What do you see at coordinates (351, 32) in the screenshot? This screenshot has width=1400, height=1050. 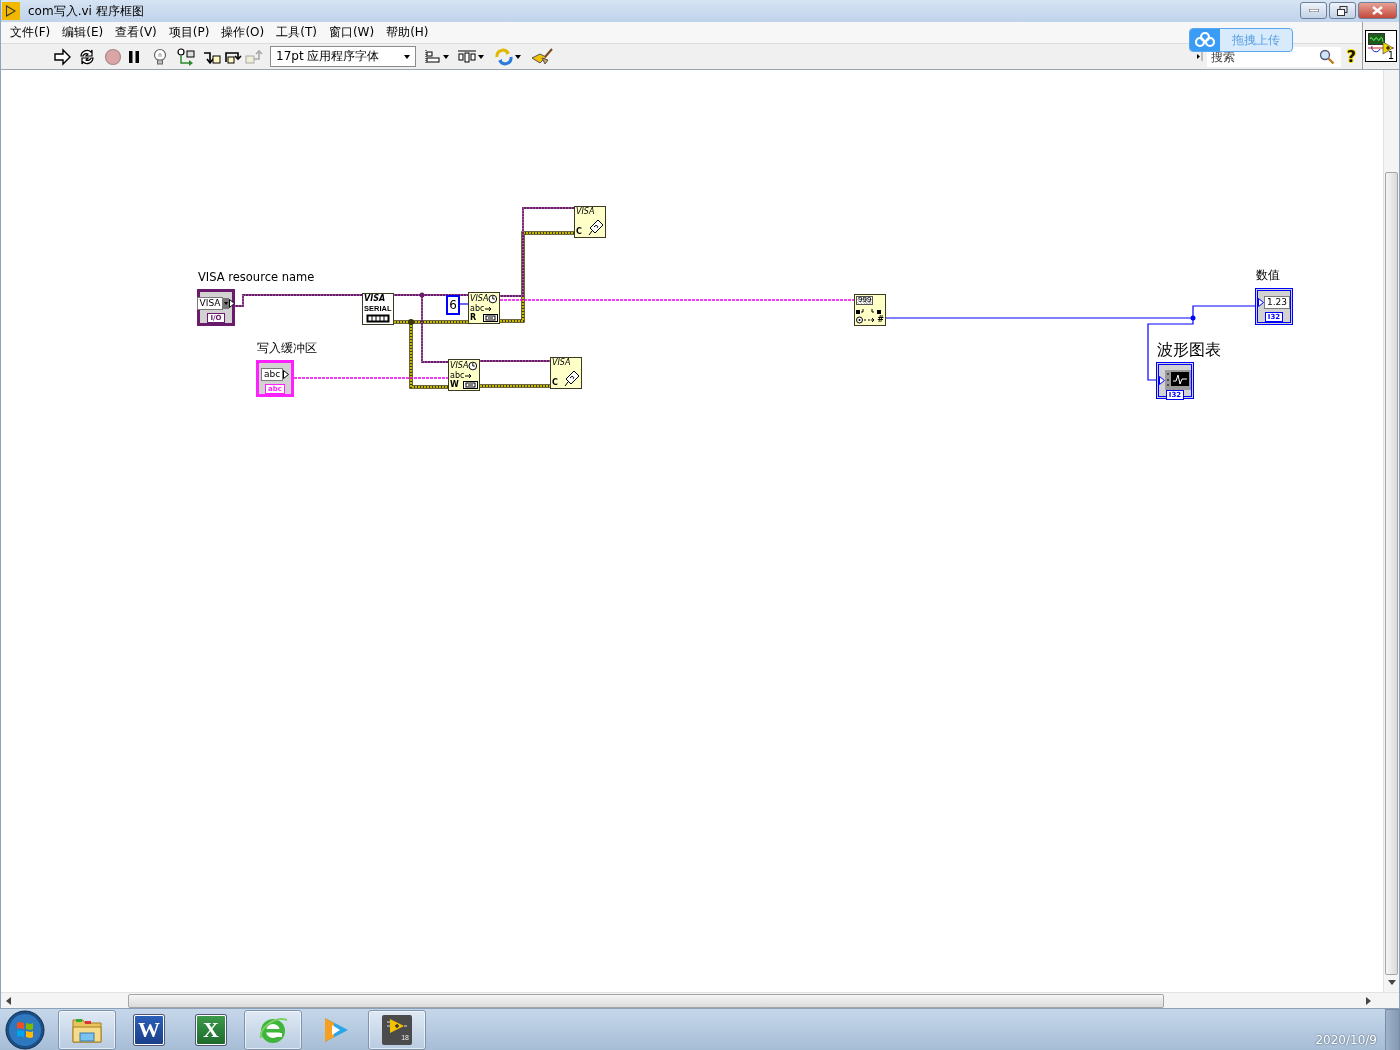 I see `menu-item: 窗口(W)` at bounding box center [351, 32].